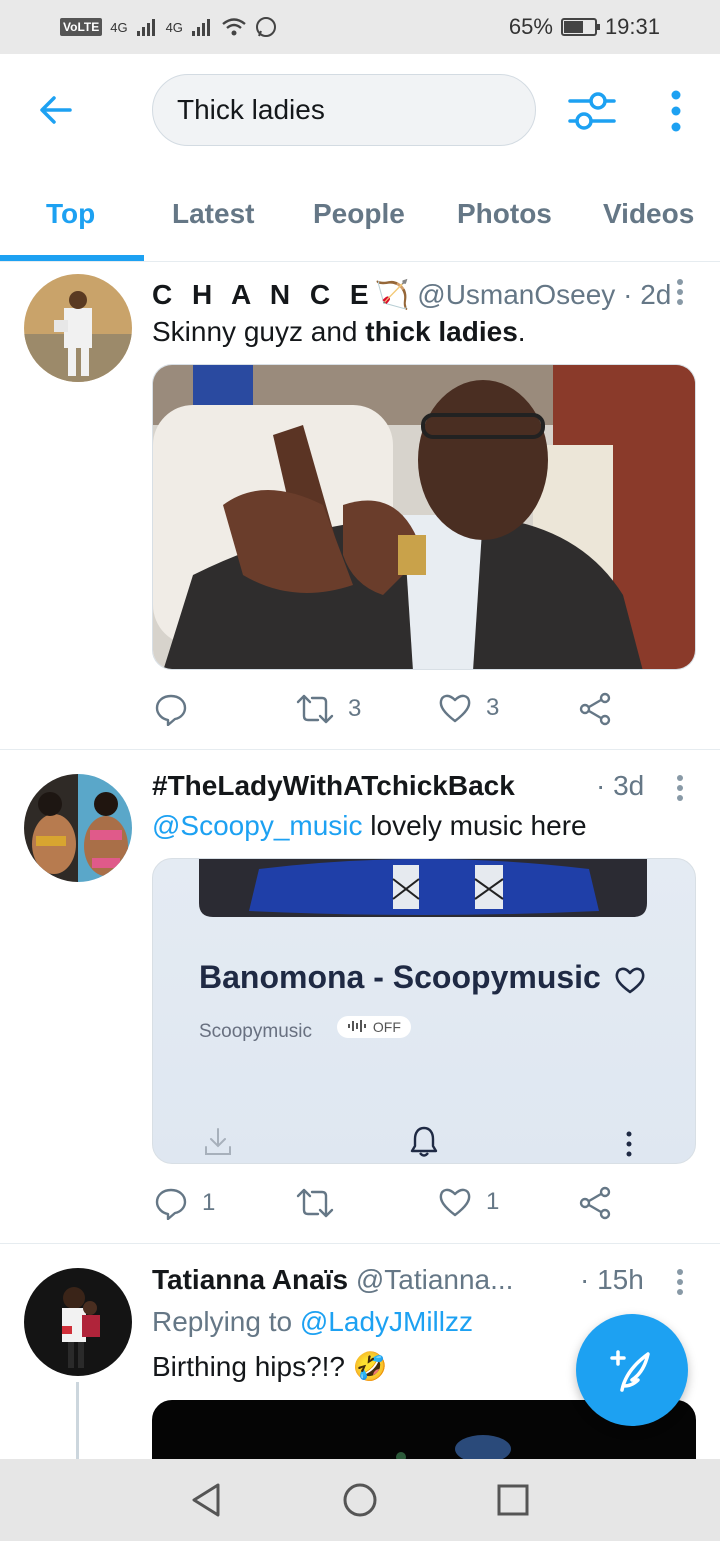 The height and width of the screenshot is (1541, 720). I want to click on tab-latest: Latest, so click(213, 214).